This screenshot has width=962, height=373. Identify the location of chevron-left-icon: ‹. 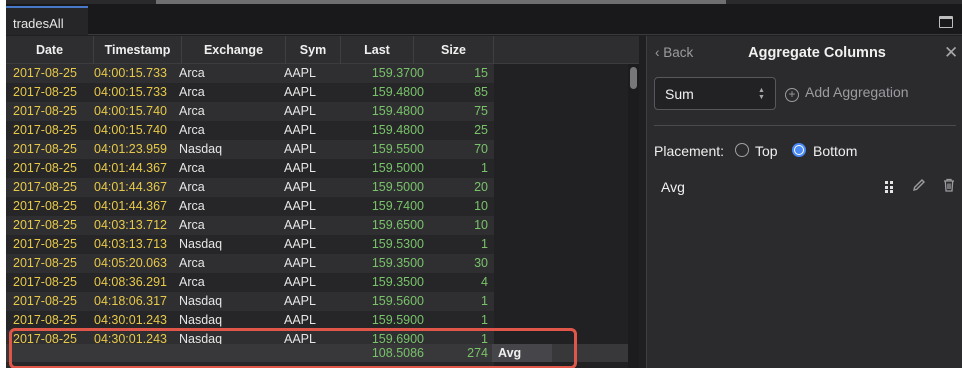
(657, 52).